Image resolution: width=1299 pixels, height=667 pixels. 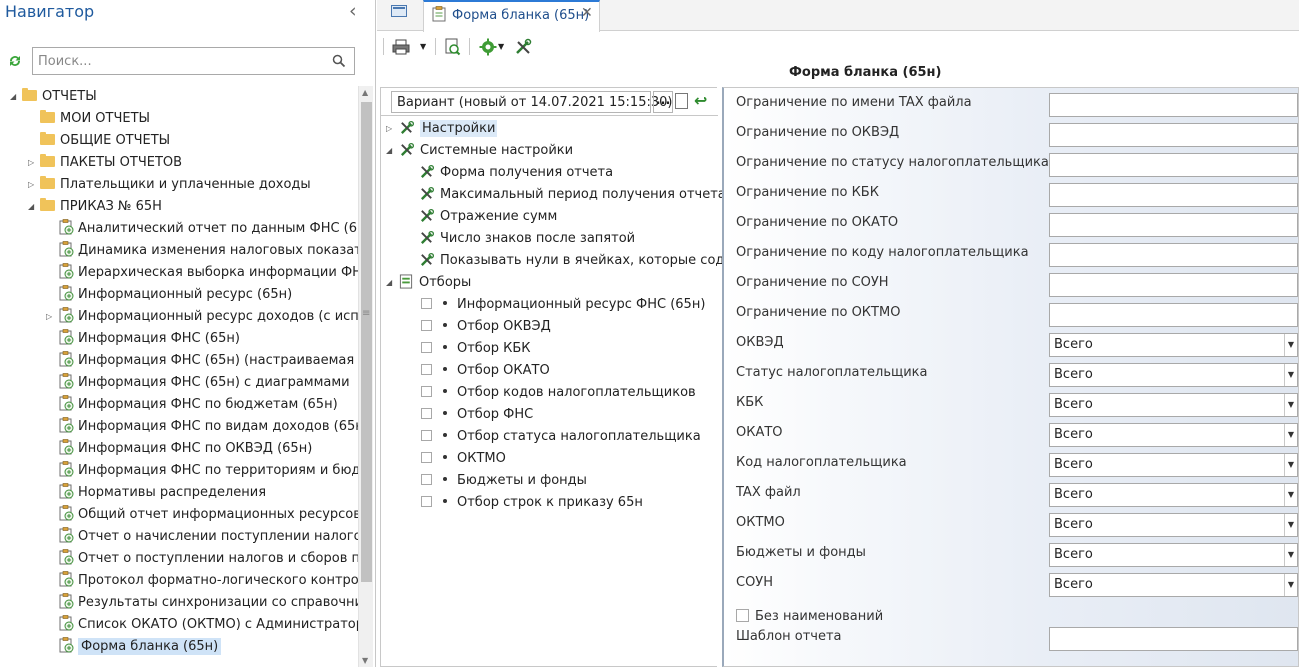 What do you see at coordinates (479, 151) in the screenshot?
I see `settings-item: ◢ Системные настройки` at bounding box center [479, 151].